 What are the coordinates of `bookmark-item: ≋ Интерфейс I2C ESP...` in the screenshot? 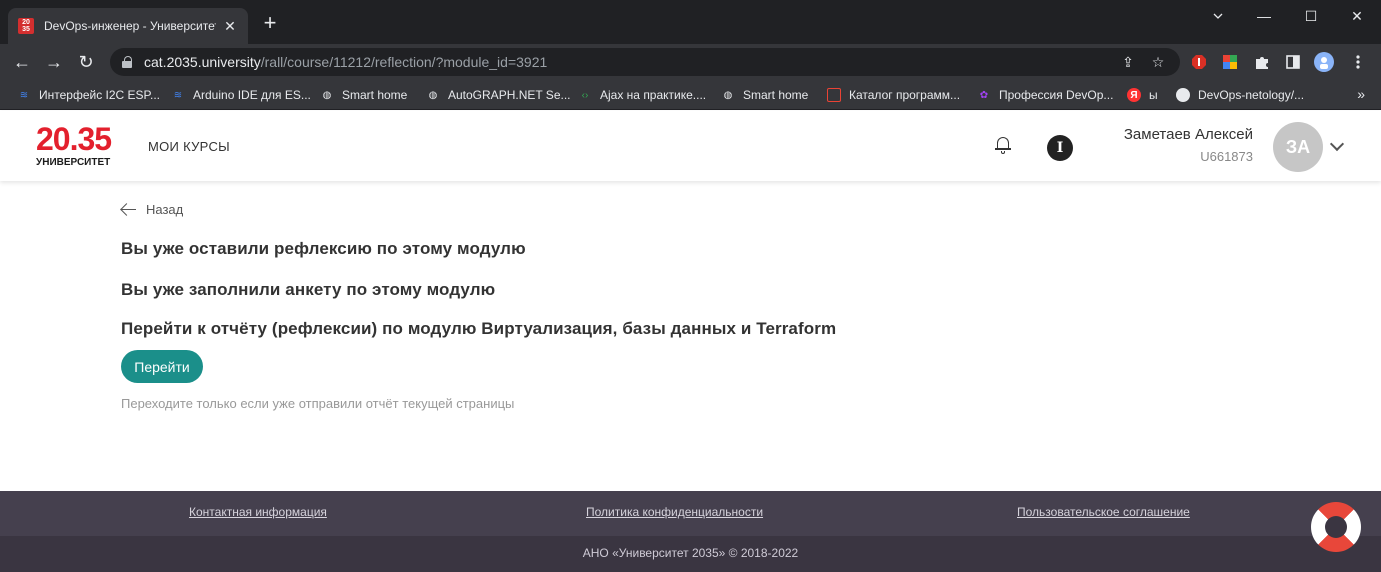 It's located at (88, 95).